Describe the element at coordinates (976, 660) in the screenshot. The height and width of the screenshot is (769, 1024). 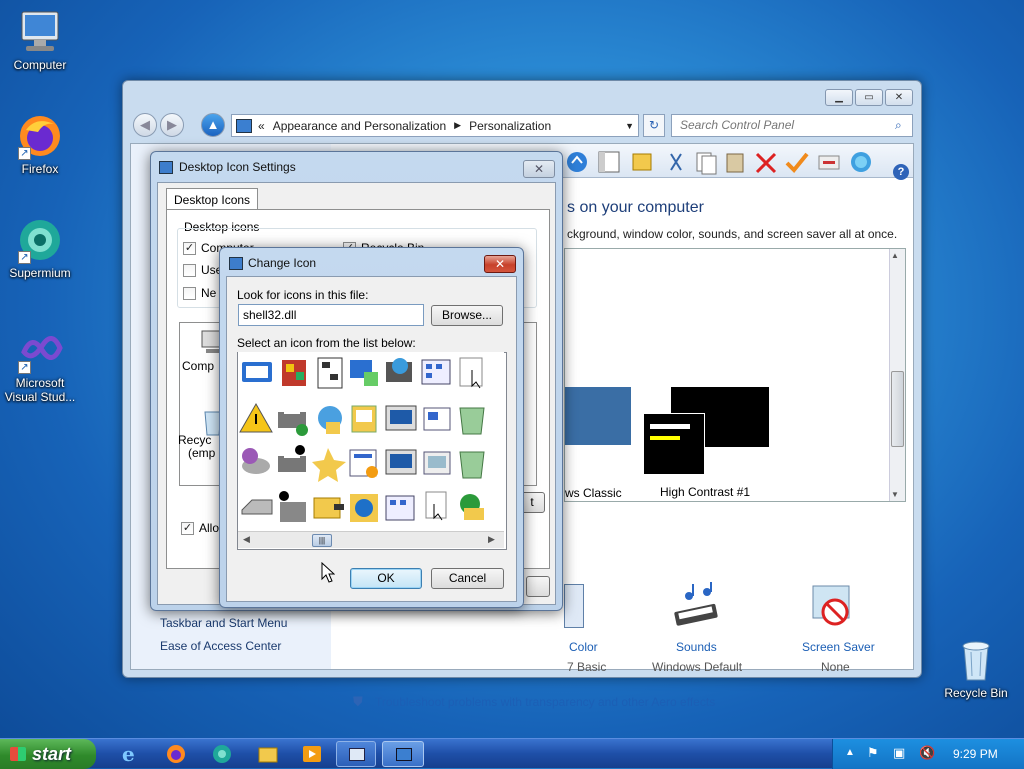
I see `recycle-bin-icon` at that location.